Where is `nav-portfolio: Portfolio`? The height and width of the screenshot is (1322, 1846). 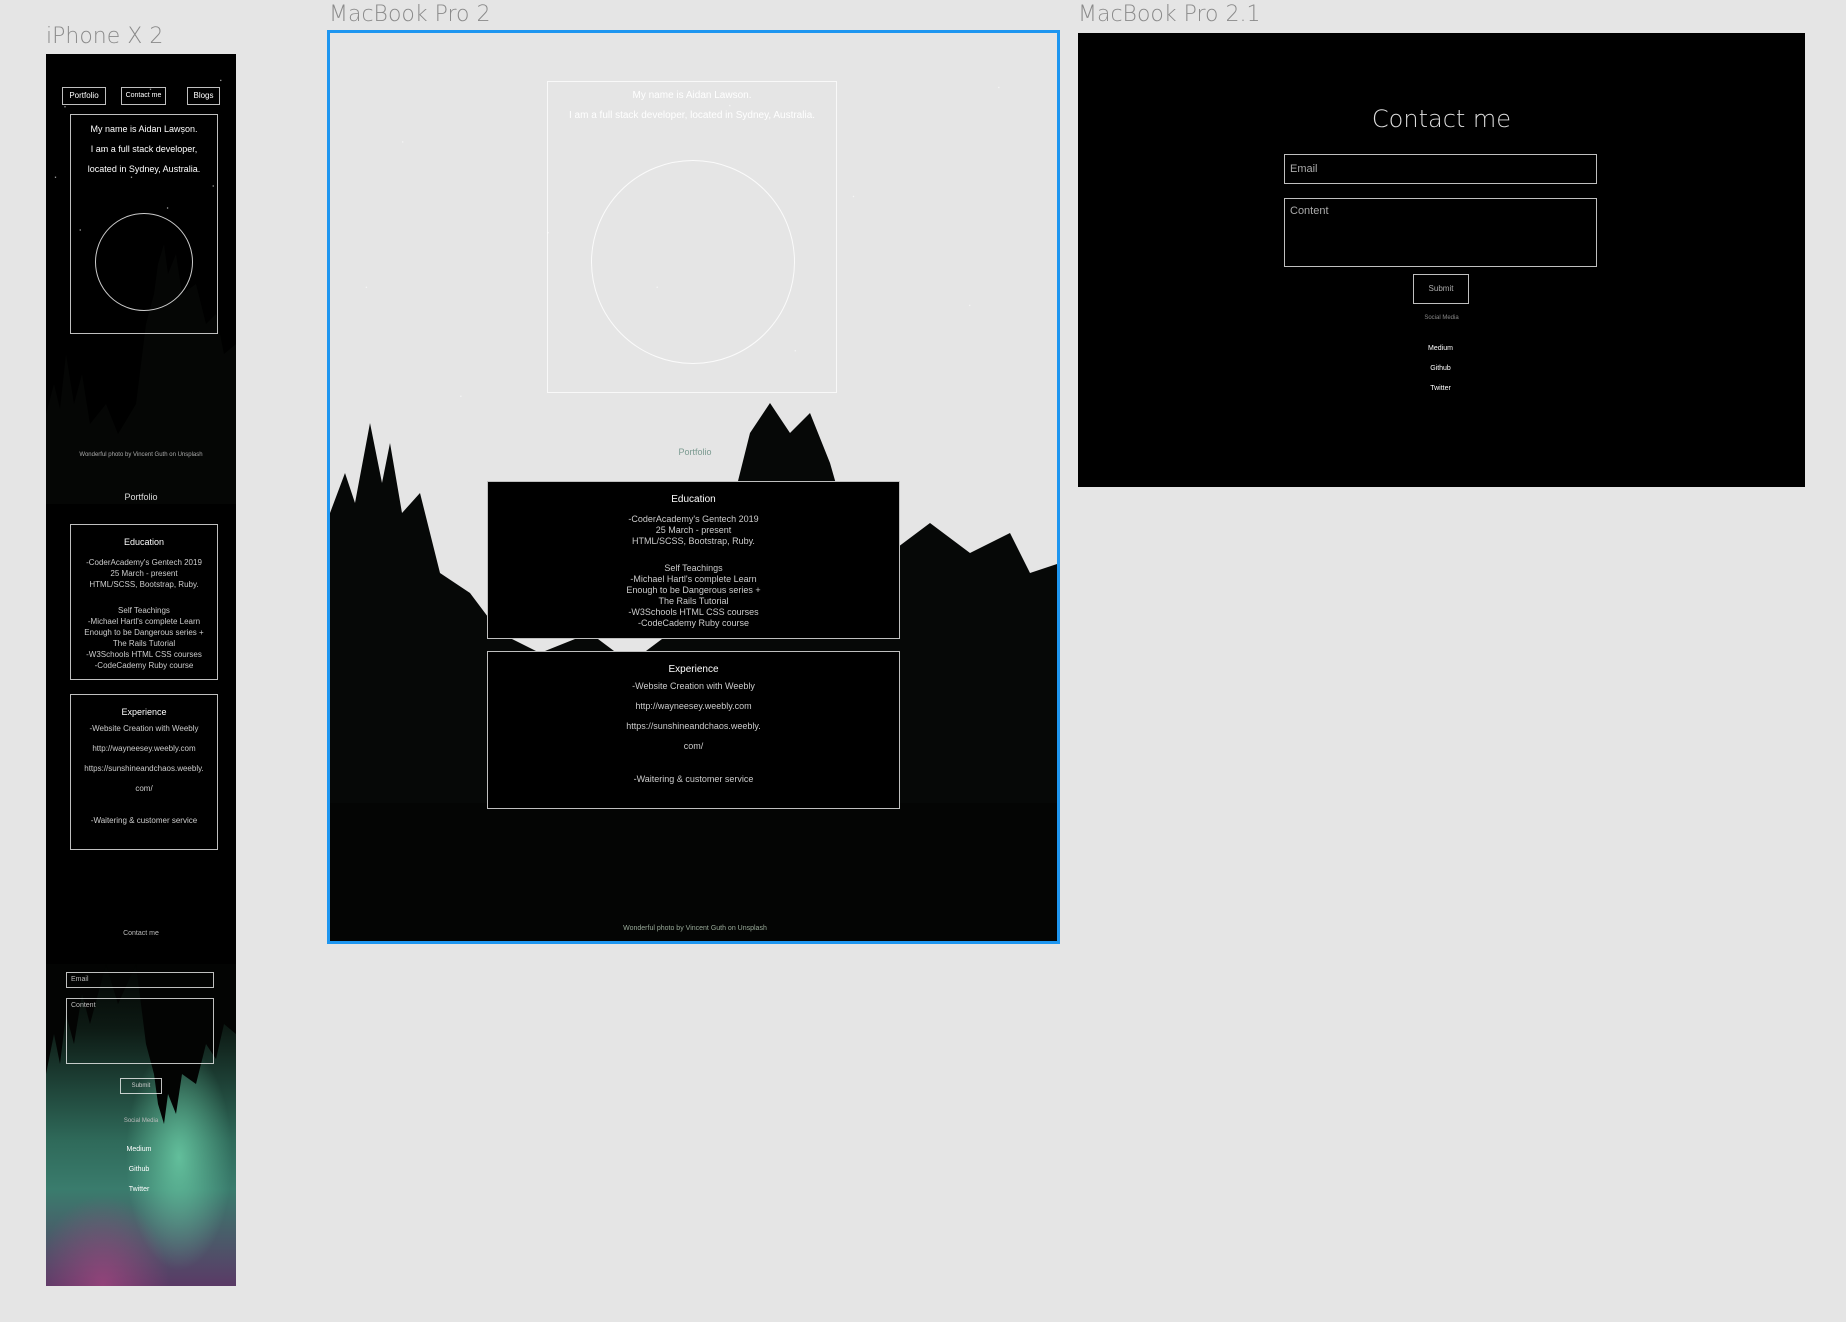 nav-portfolio: Portfolio is located at coordinates (84, 96).